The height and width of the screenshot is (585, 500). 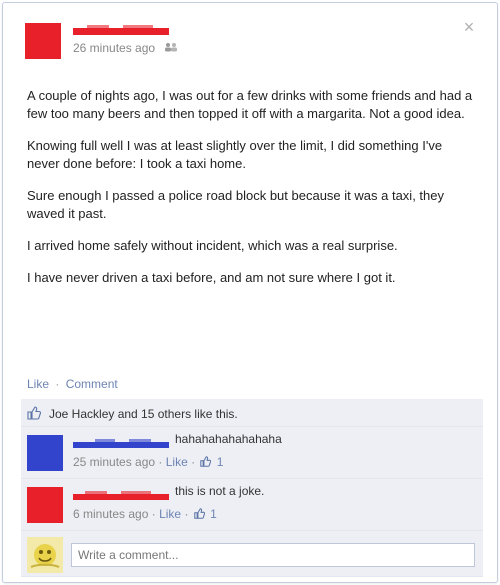 What do you see at coordinates (228, 439) in the screenshot?
I see `comment-text: hahahahahahahaha` at bounding box center [228, 439].